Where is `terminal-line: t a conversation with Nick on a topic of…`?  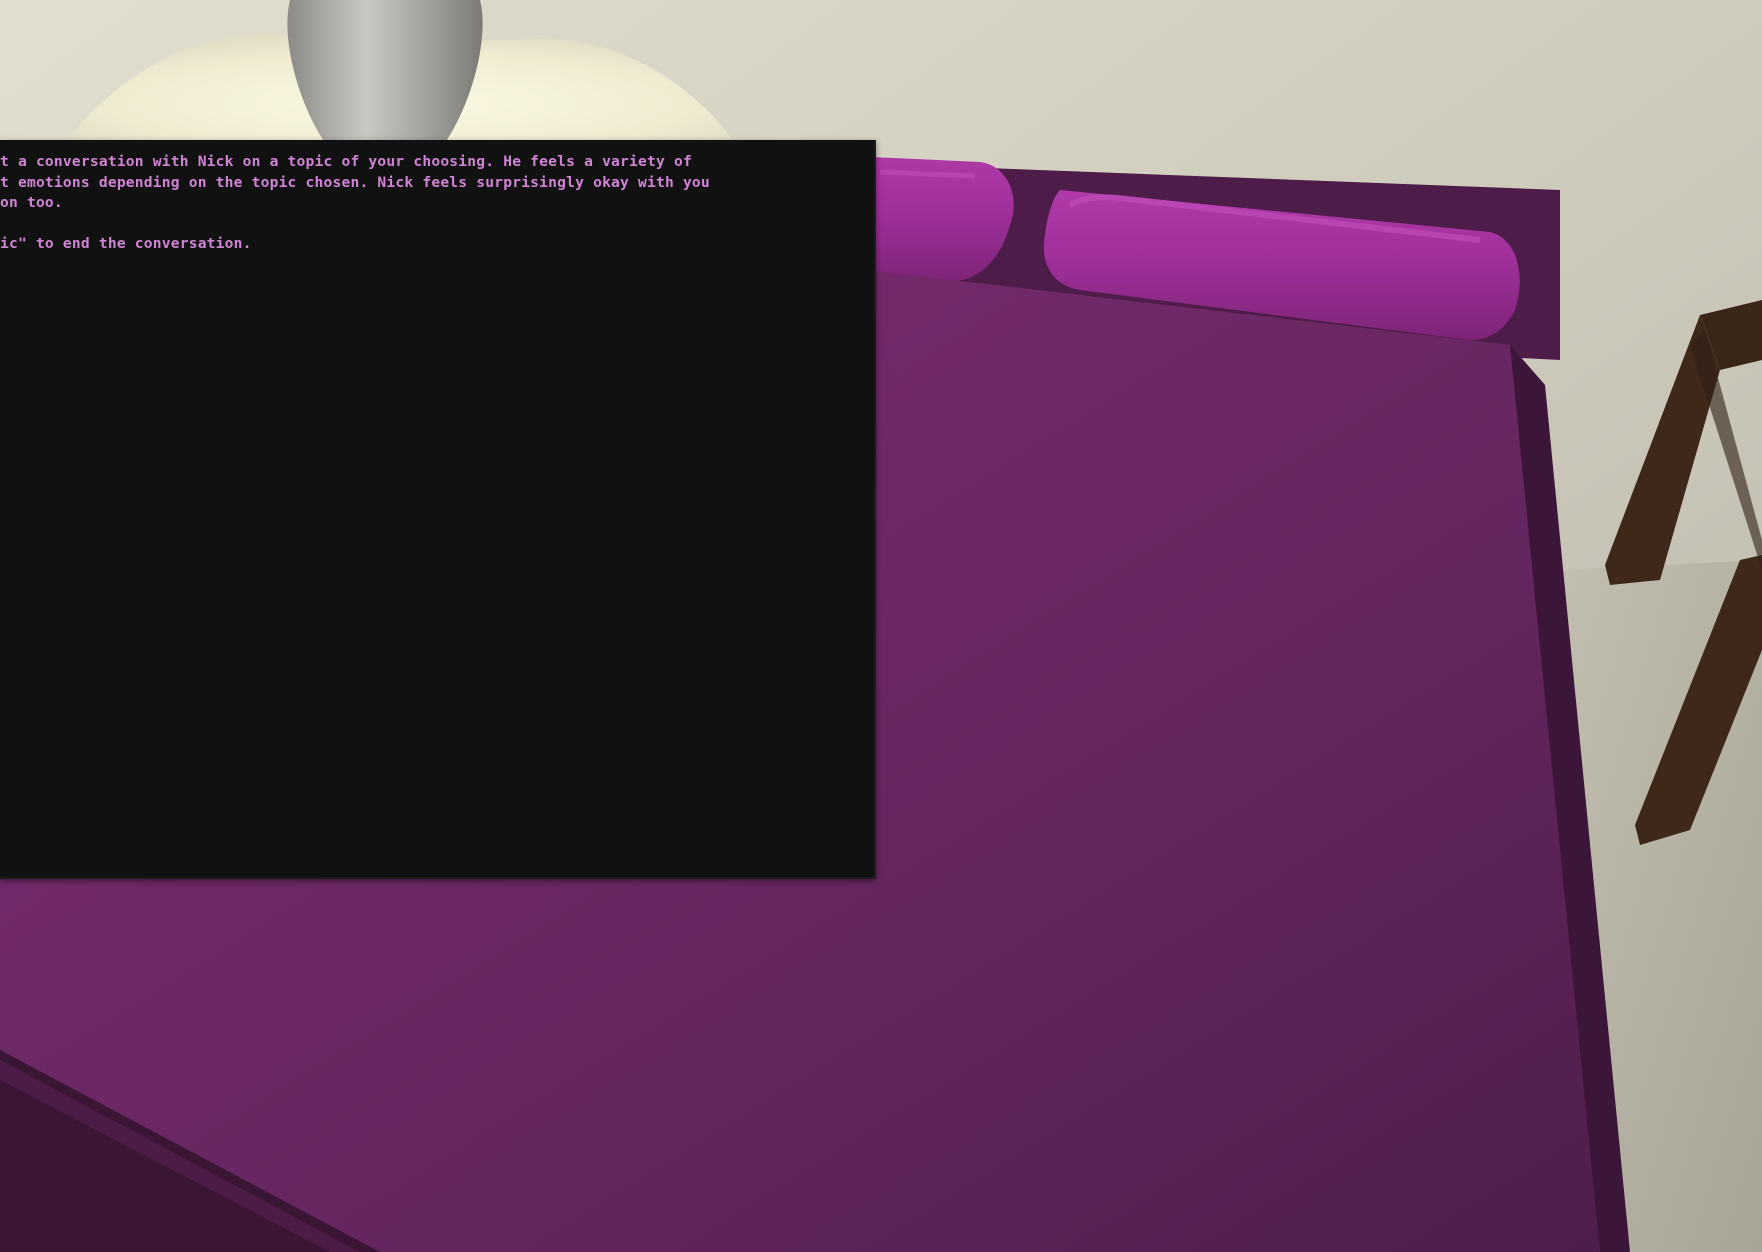
terminal-line: t a conversation with Nick on a topic of… is located at coordinates (346, 161).